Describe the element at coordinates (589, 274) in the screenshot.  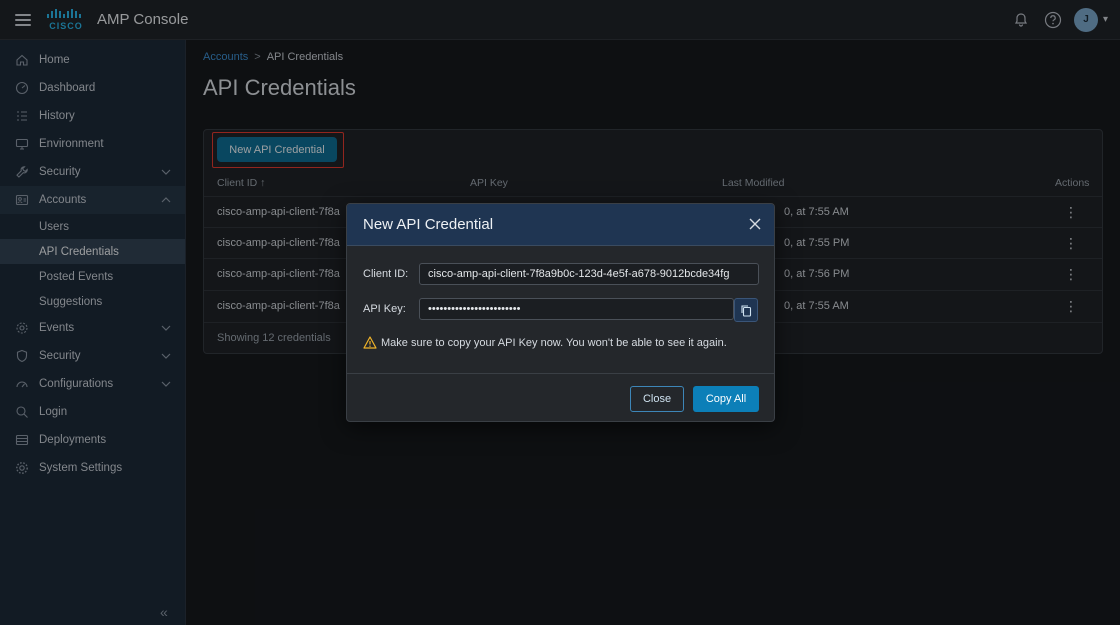
I see `client-id-field` at that location.